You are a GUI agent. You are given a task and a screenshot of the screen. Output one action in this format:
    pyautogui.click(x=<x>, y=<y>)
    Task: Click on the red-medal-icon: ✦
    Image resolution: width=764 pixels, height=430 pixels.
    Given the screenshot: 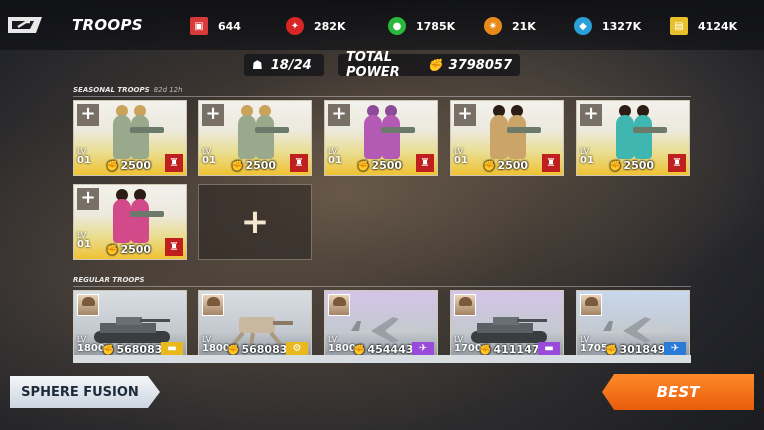 What is the action you would take?
    pyautogui.click(x=295, y=26)
    